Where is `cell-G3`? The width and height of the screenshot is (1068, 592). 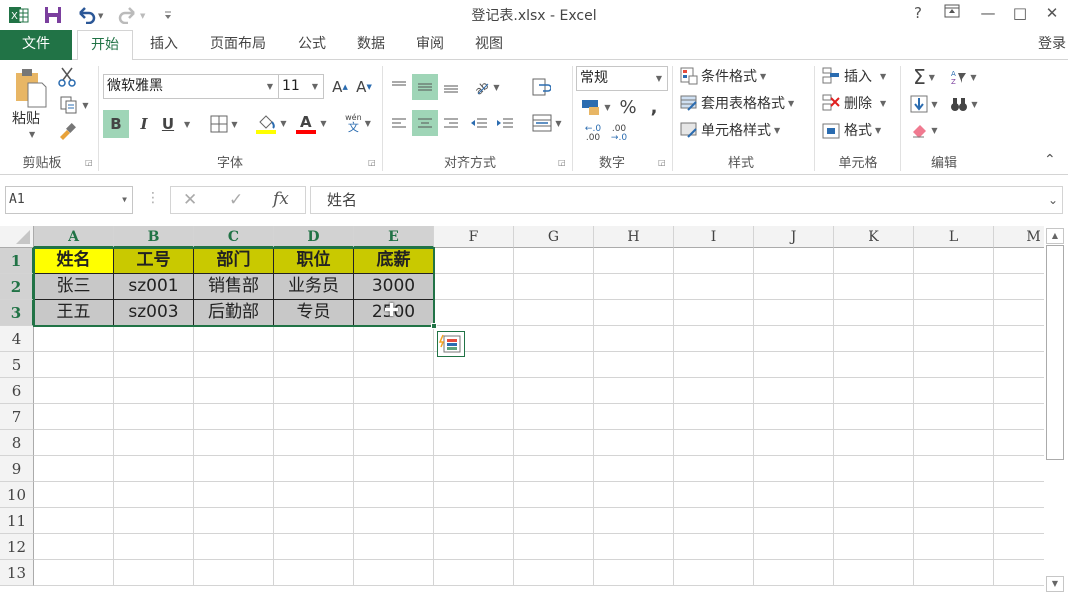 cell-G3 is located at coordinates (554, 313).